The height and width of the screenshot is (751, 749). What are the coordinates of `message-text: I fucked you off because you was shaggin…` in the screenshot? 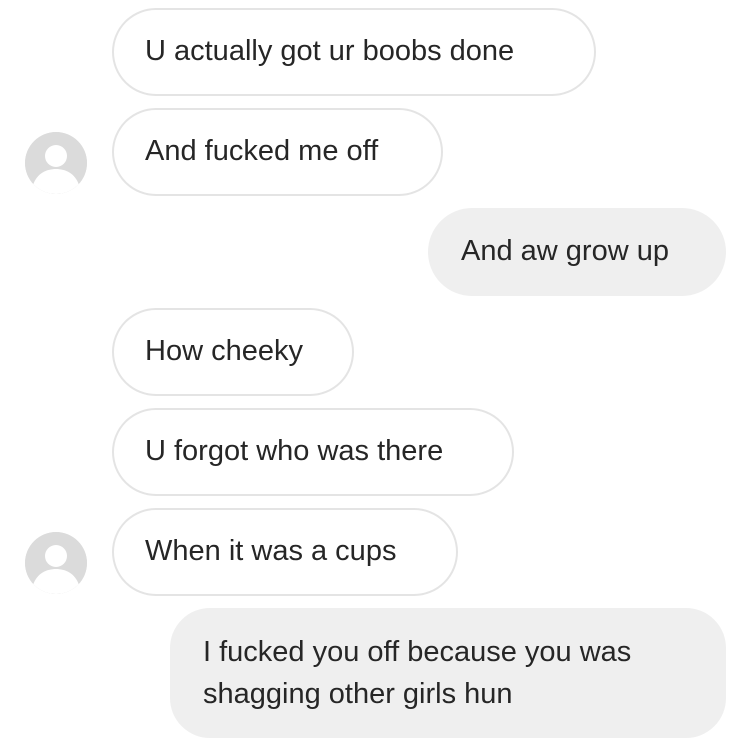 It's located at (417, 673).